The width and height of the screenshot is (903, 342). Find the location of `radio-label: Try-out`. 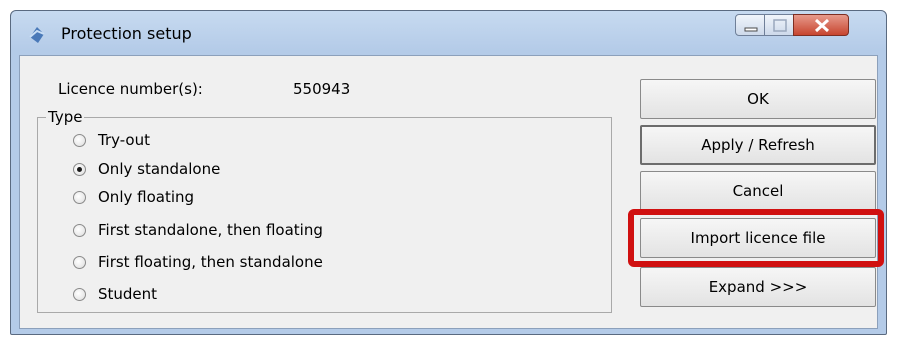

radio-label: Try-out is located at coordinates (124, 140).